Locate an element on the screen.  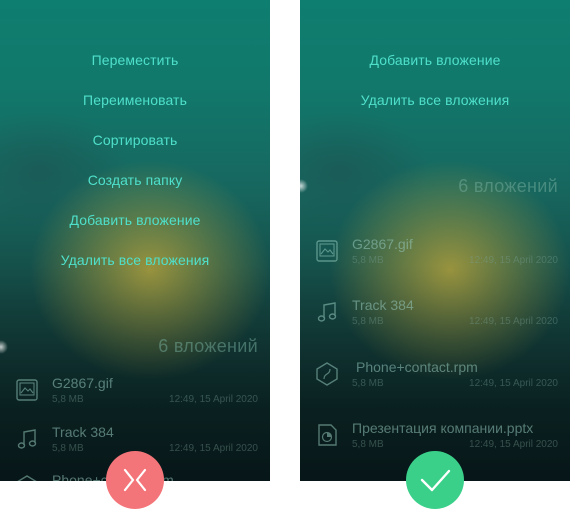
check-icon is located at coordinates (435, 480).